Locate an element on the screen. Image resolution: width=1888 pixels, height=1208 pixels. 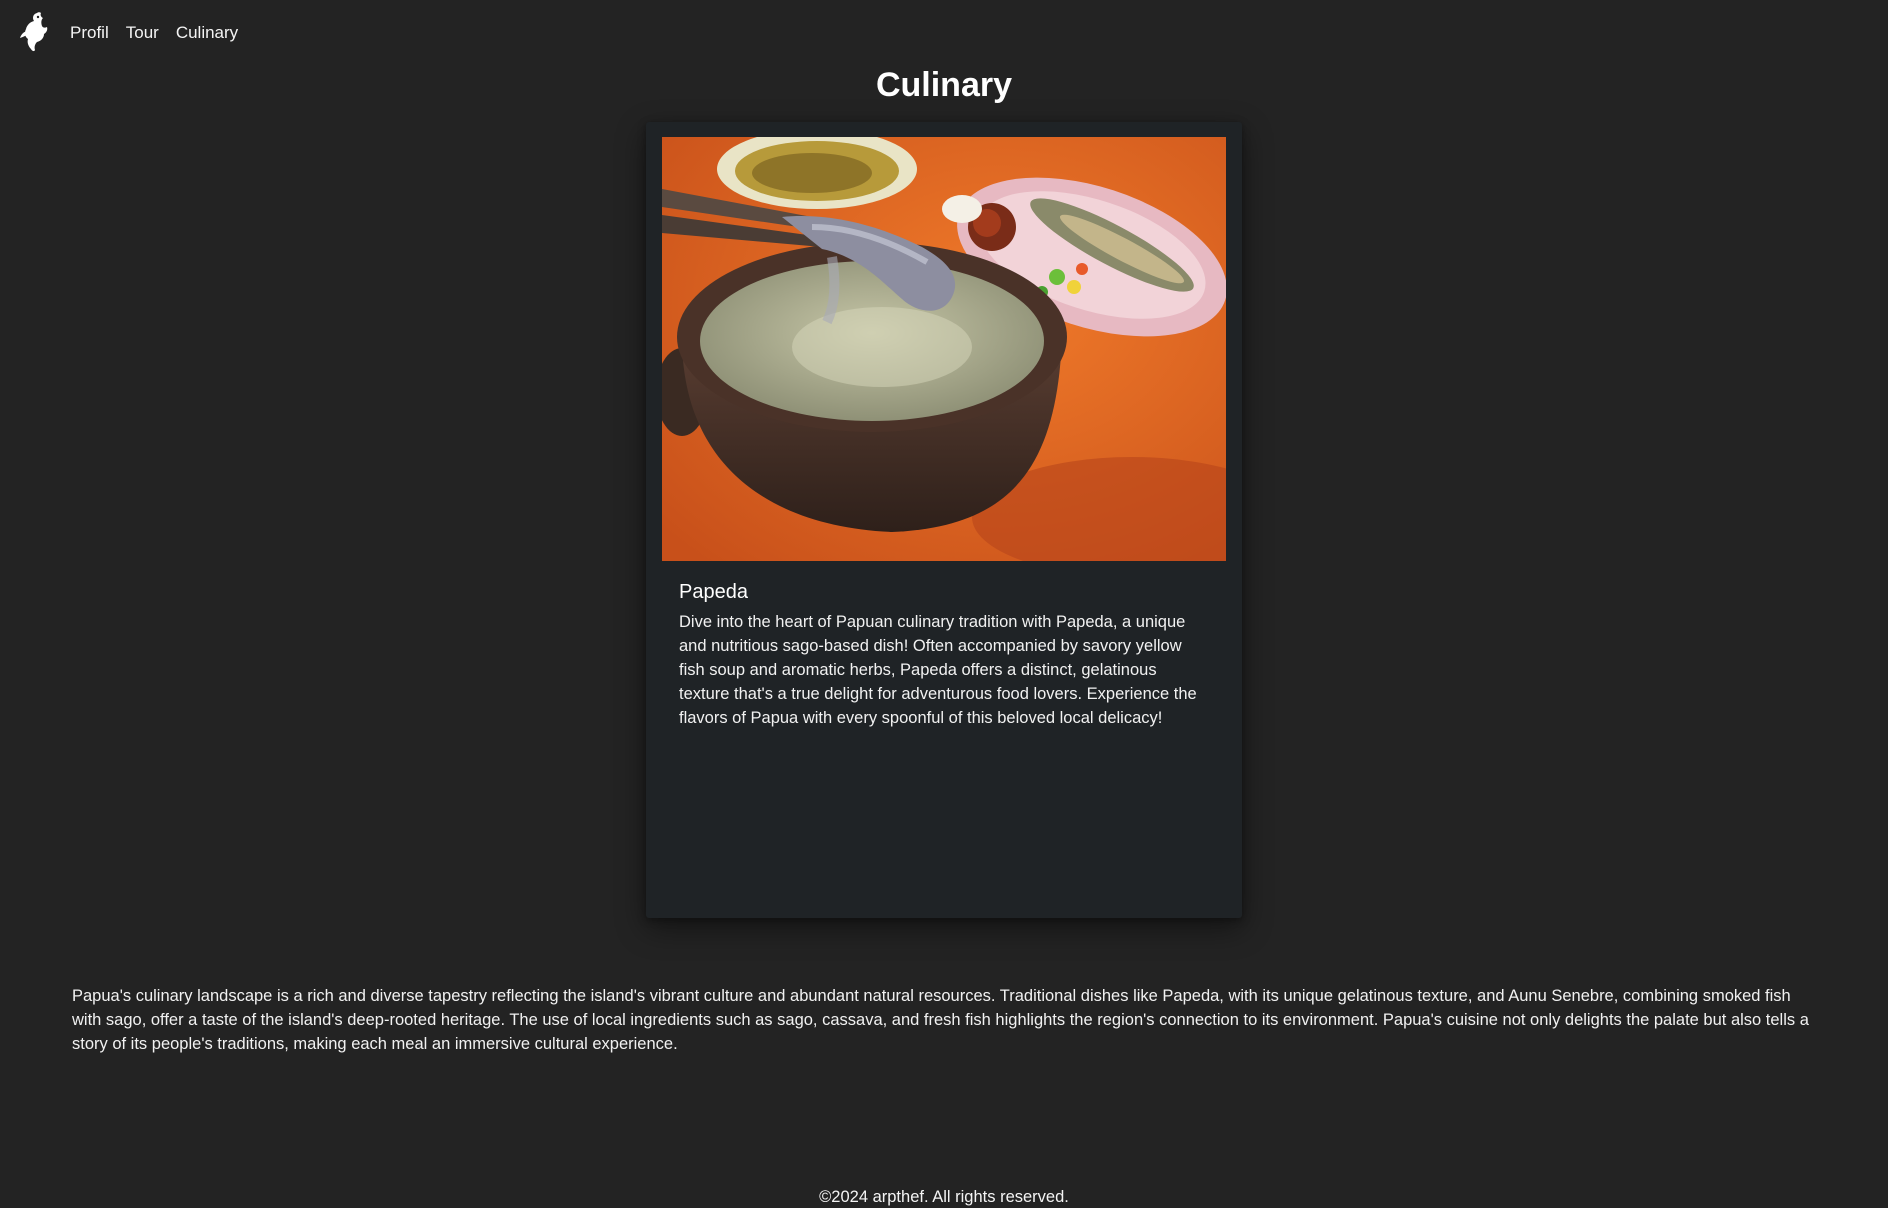
bird-of-paradise-logo-icon is located at coordinates (35, 32).